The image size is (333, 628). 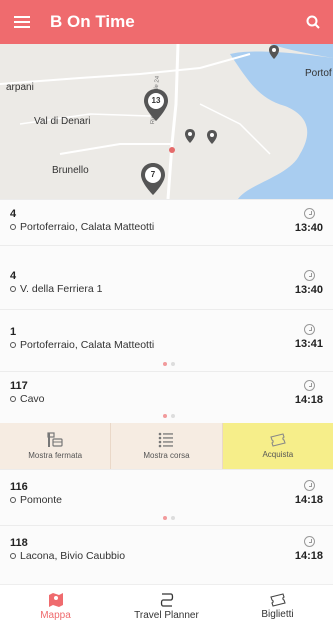 What do you see at coordinates (70, 170) in the screenshot?
I see `map-label-brunello: Brunello` at bounding box center [70, 170].